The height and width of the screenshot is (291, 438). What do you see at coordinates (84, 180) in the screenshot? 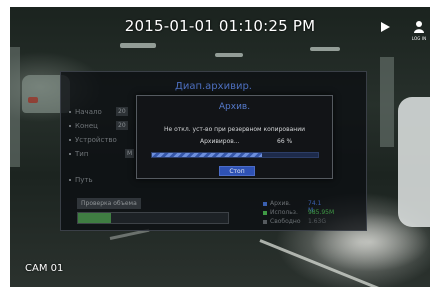
I see `field-label: Путь` at bounding box center [84, 180].